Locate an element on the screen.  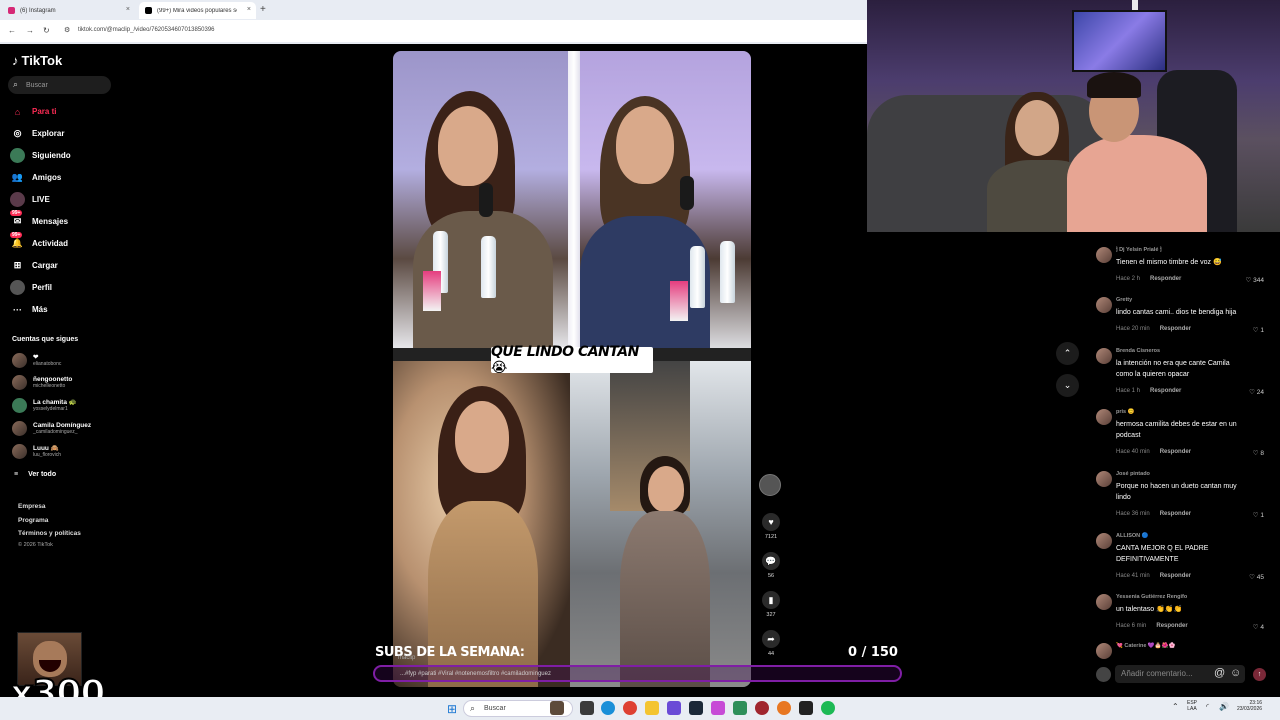
comment-icon: 💬 is located at coordinates (771, 561).